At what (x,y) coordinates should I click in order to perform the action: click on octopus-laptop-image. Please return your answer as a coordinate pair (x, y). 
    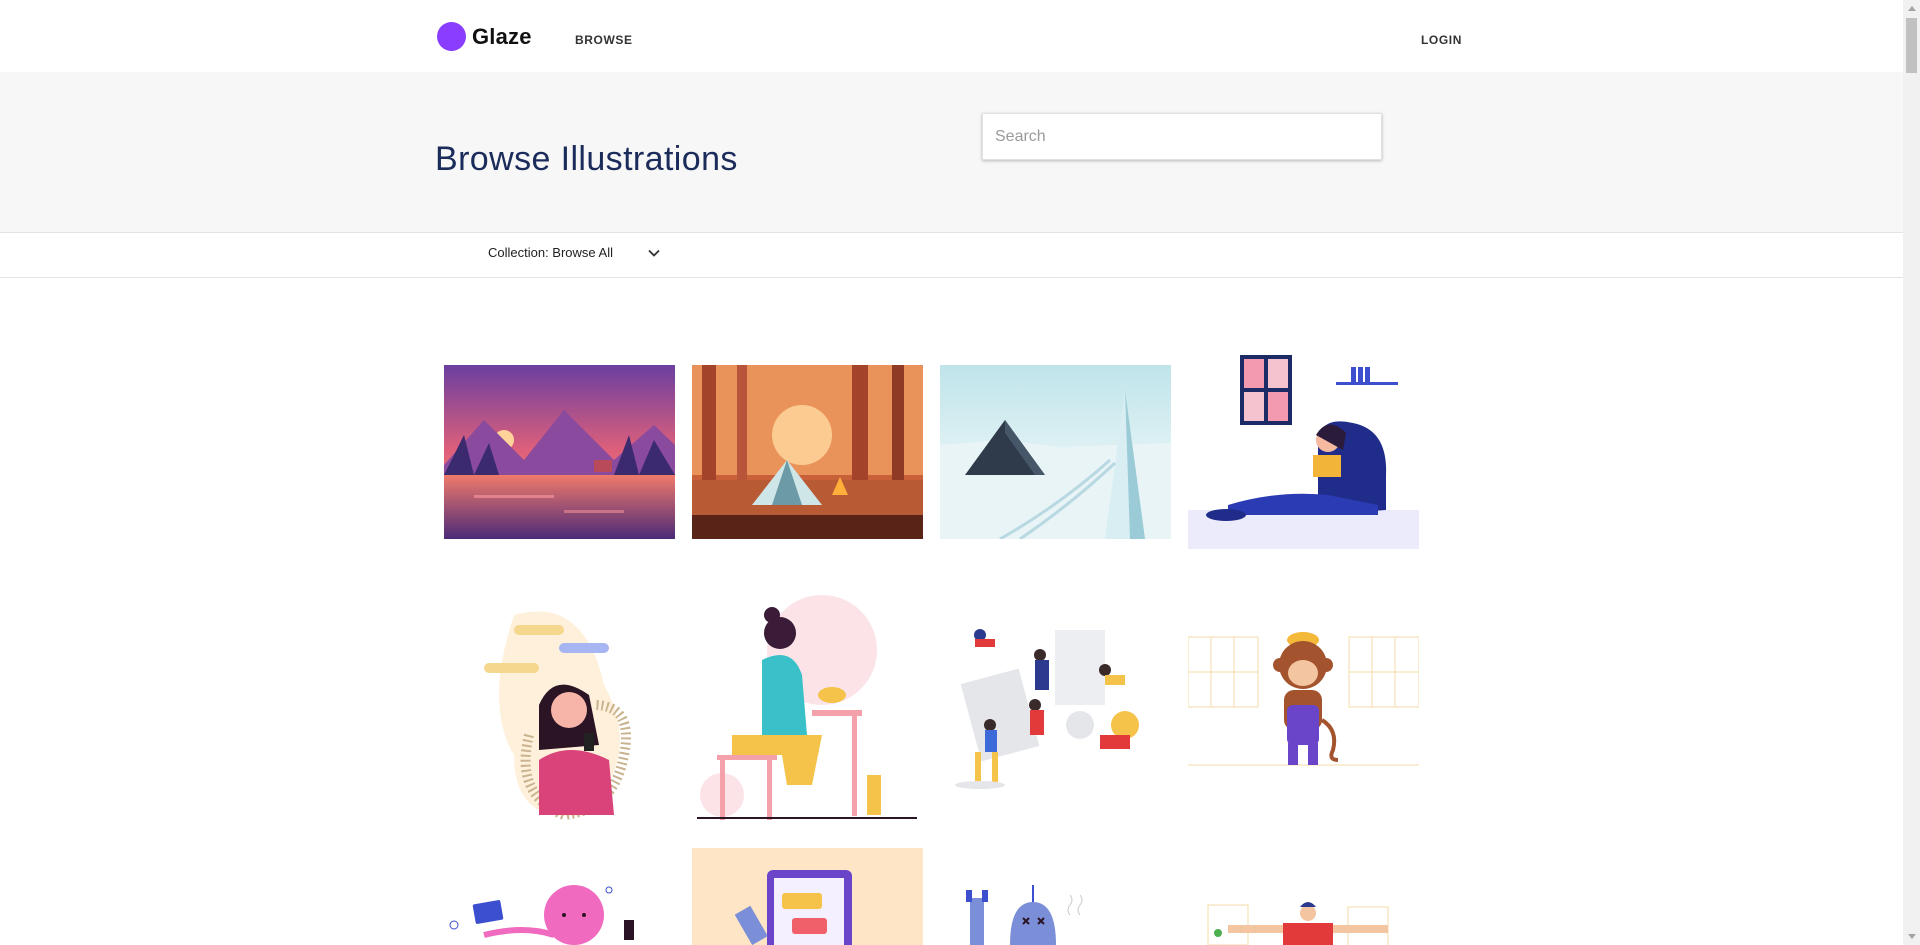
    Looking at the image, I should click on (559, 902).